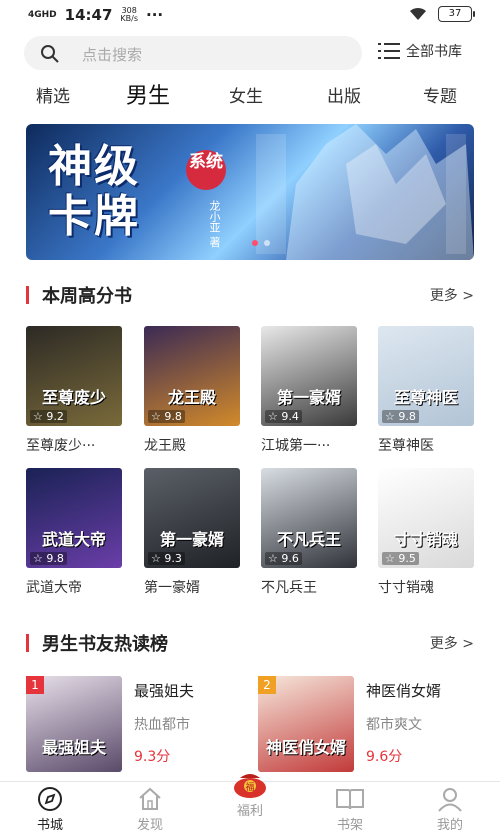 This screenshot has width=500, height=833. I want to click on promo-banner: 神级 卡牌 系统 龙小亚 著, so click(250, 192).